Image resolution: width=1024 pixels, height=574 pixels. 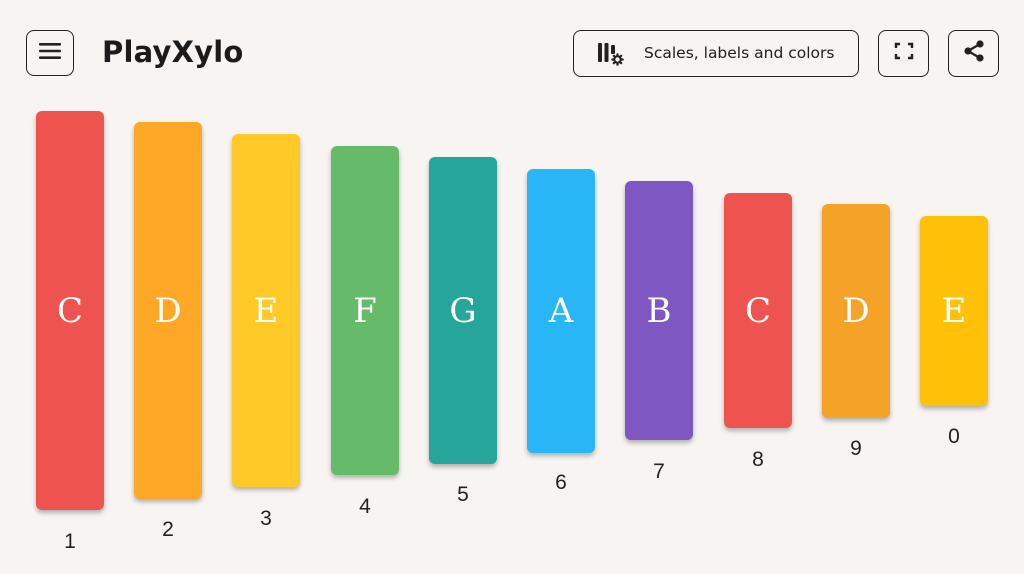 What do you see at coordinates (610, 54) in the screenshot?
I see `bars-settings-icon` at bounding box center [610, 54].